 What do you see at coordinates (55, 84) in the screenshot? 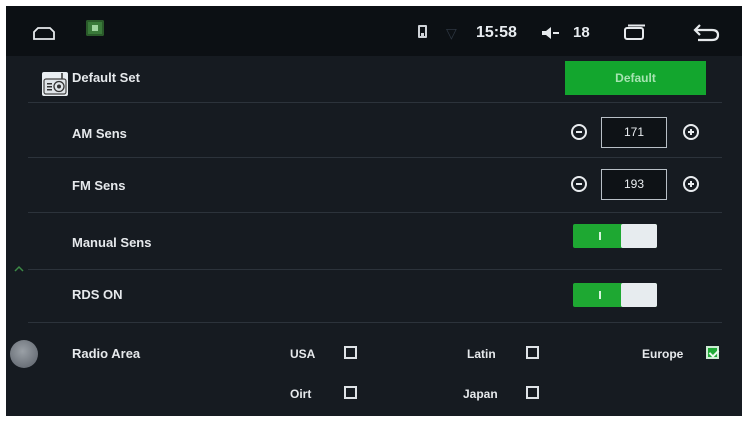
I see `radio-icon` at bounding box center [55, 84].